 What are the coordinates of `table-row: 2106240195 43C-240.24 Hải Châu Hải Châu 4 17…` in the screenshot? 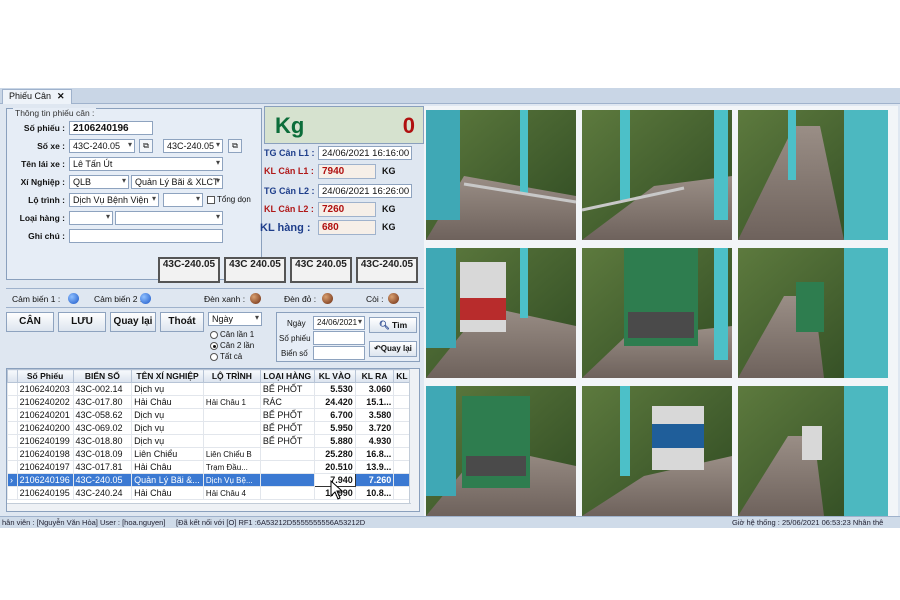 It's located at (213, 493).